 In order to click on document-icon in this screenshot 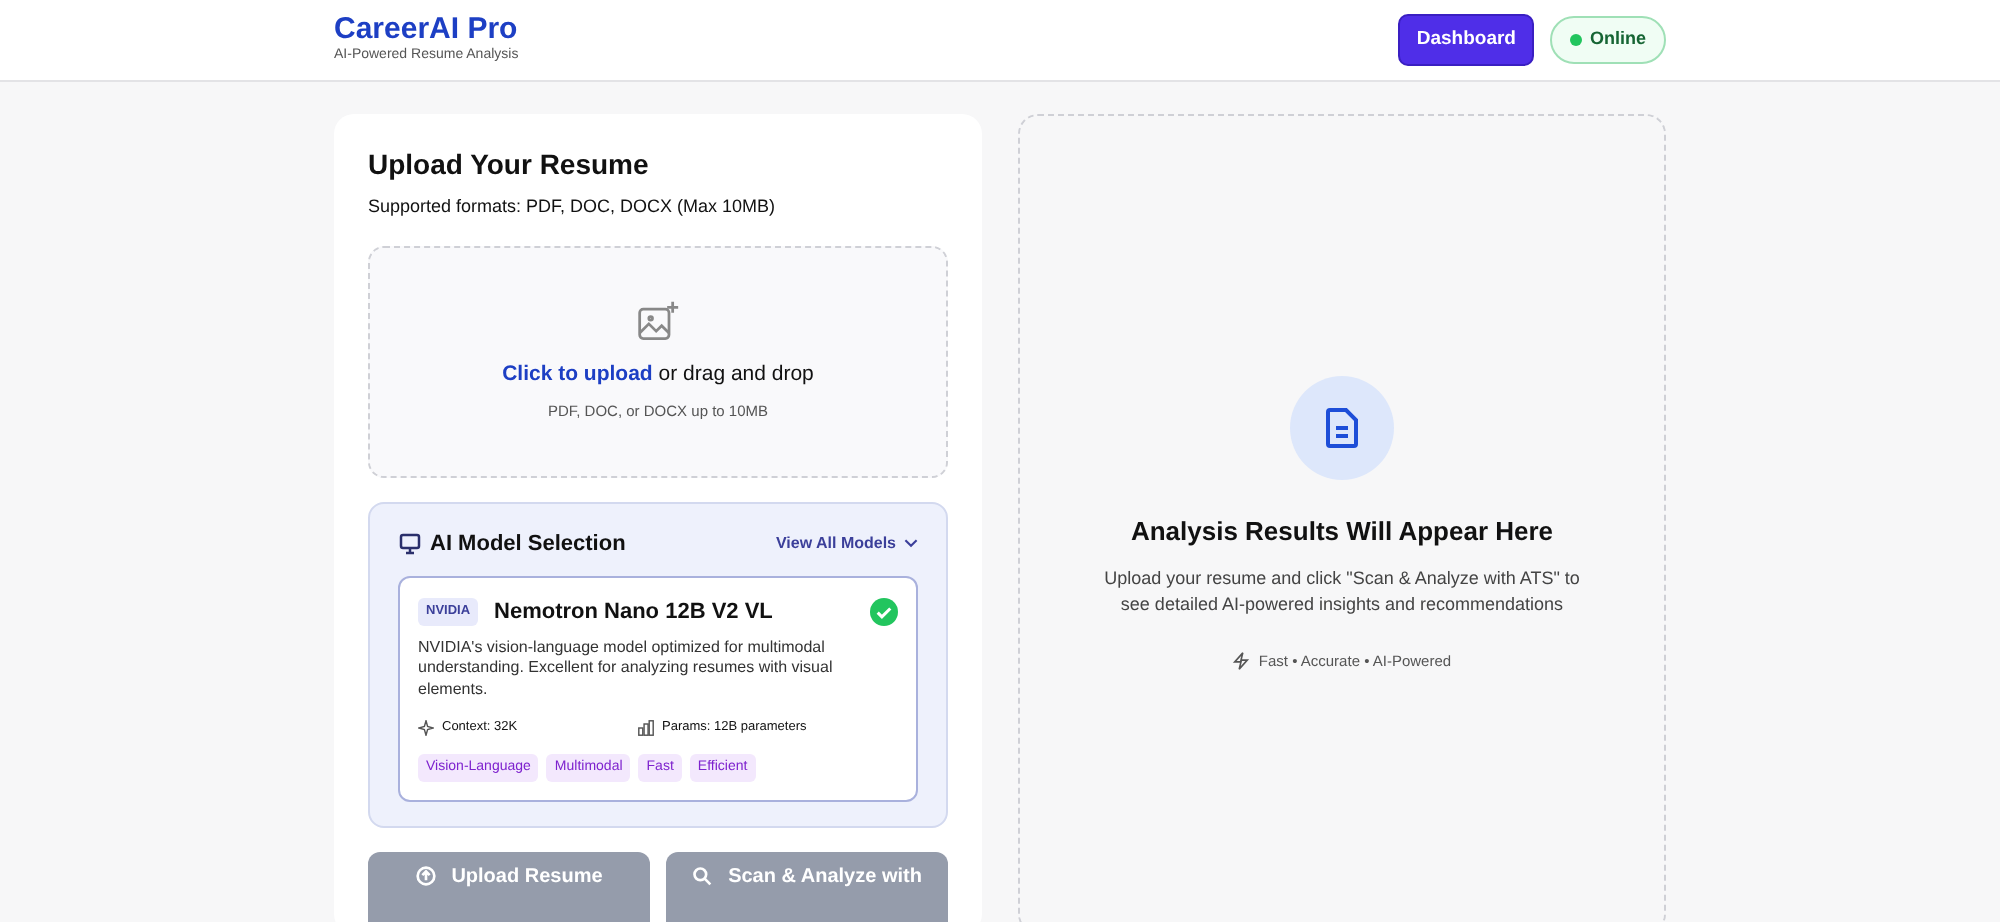, I will do `click(1342, 427)`.